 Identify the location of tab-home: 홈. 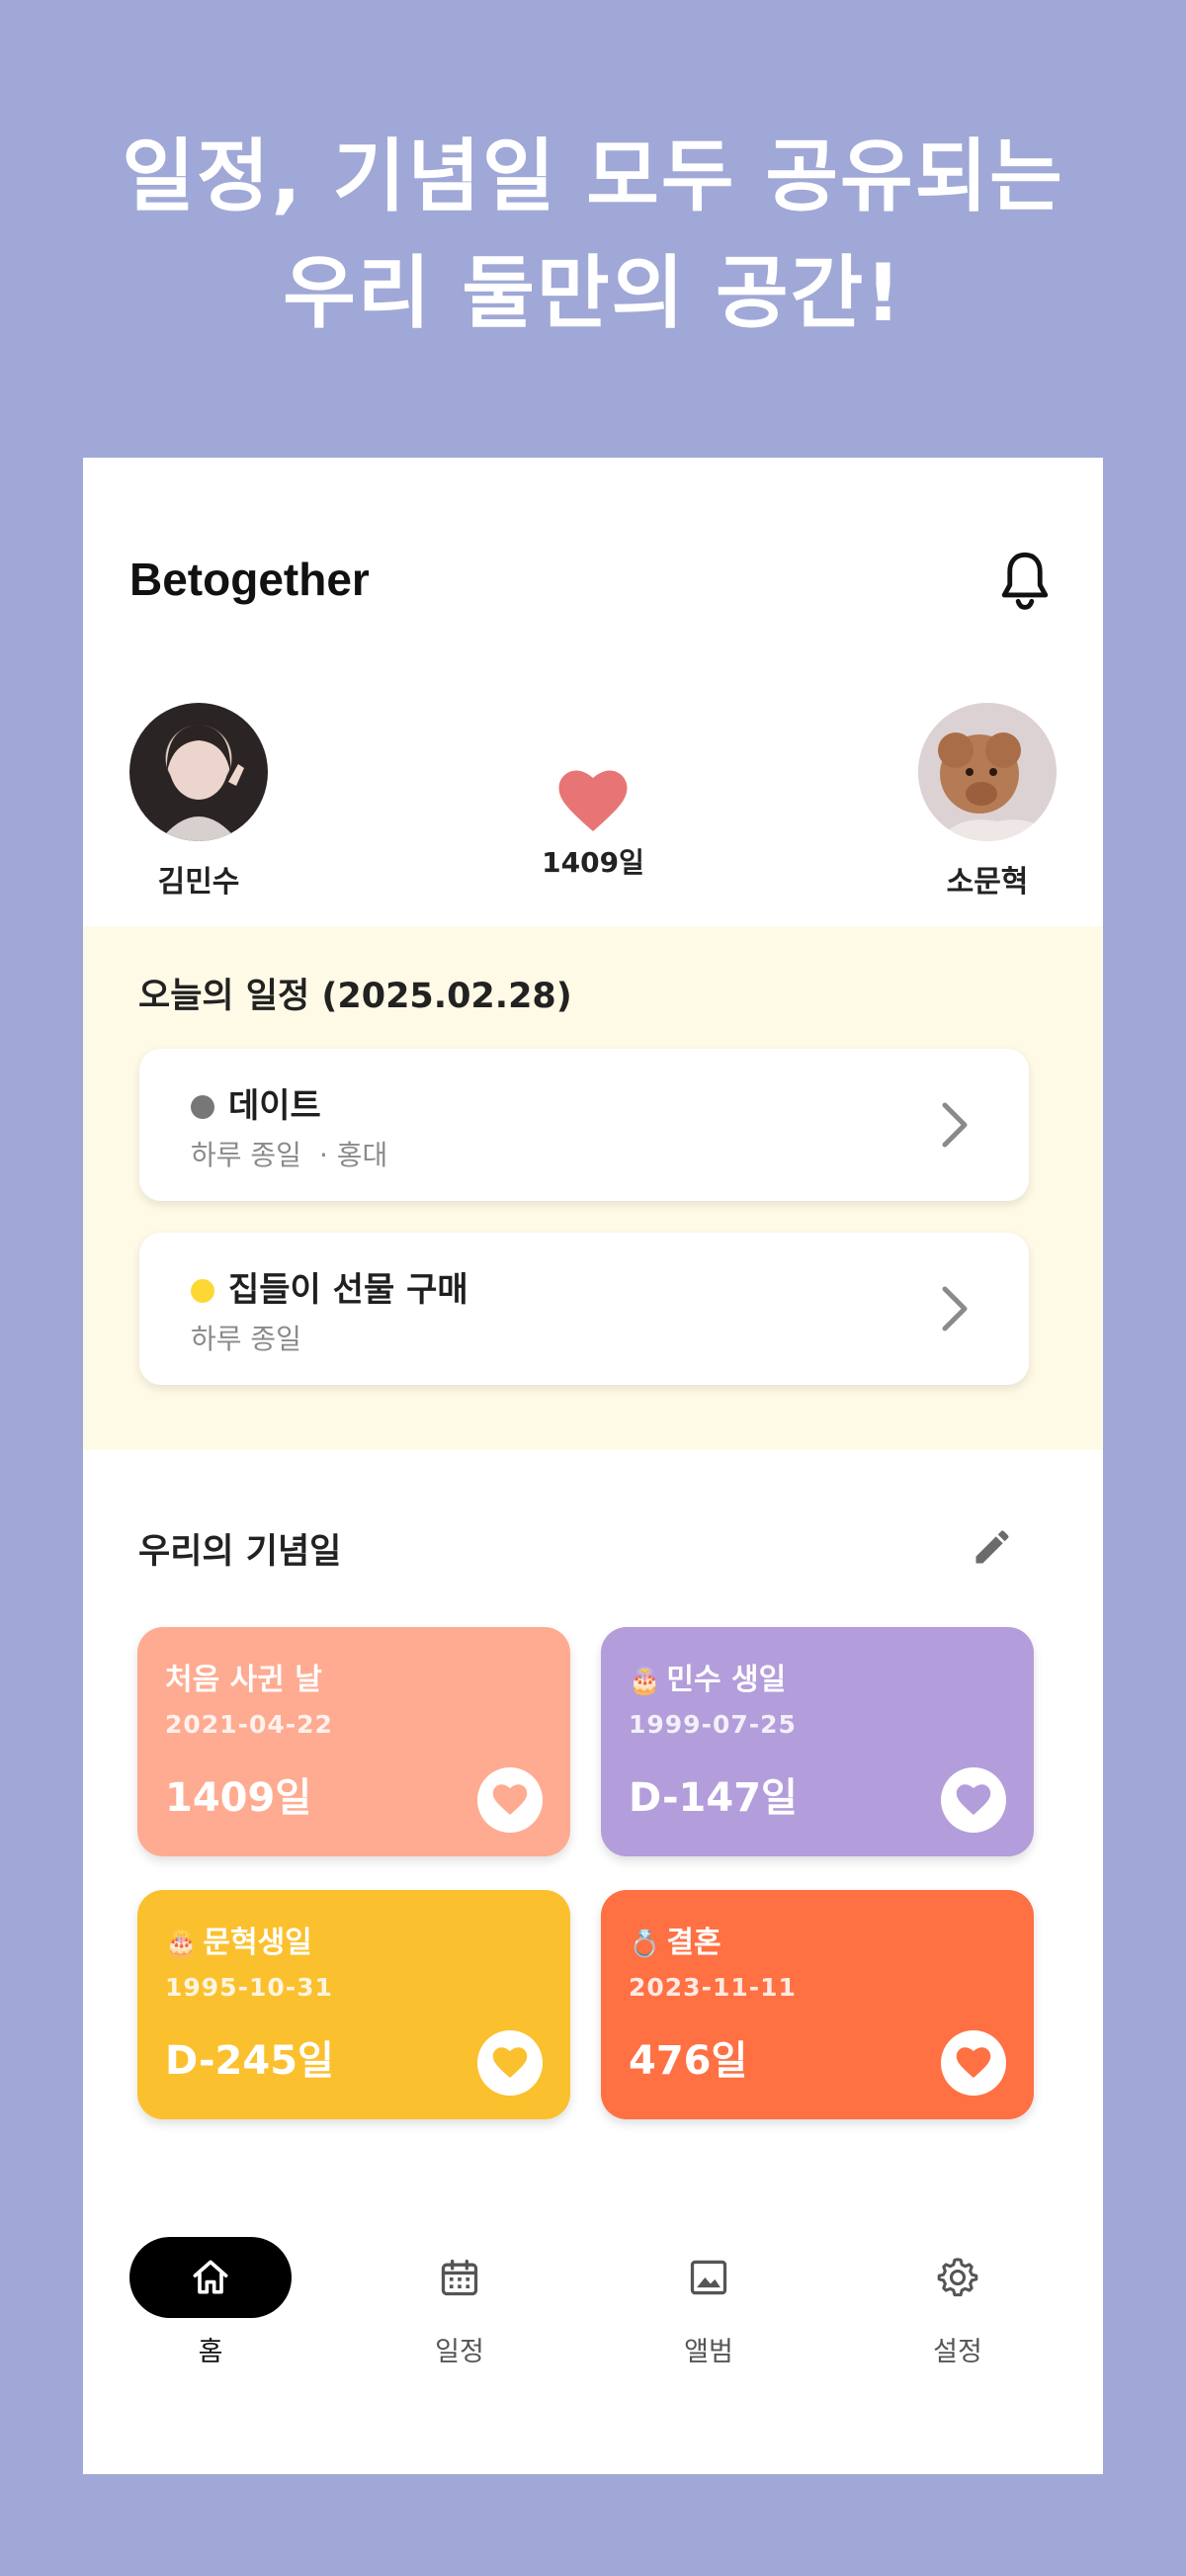
(210, 2302).